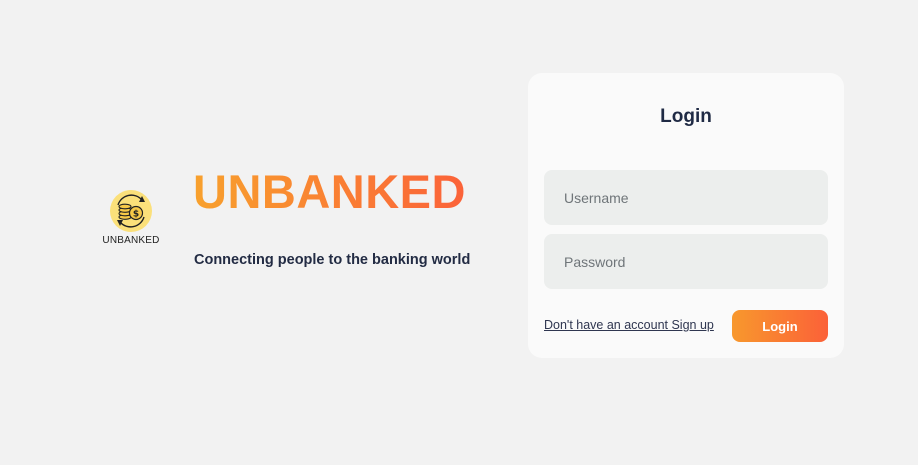 Image resolution: width=918 pixels, height=465 pixels. I want to click on login-button: Login, so click(780, 326).